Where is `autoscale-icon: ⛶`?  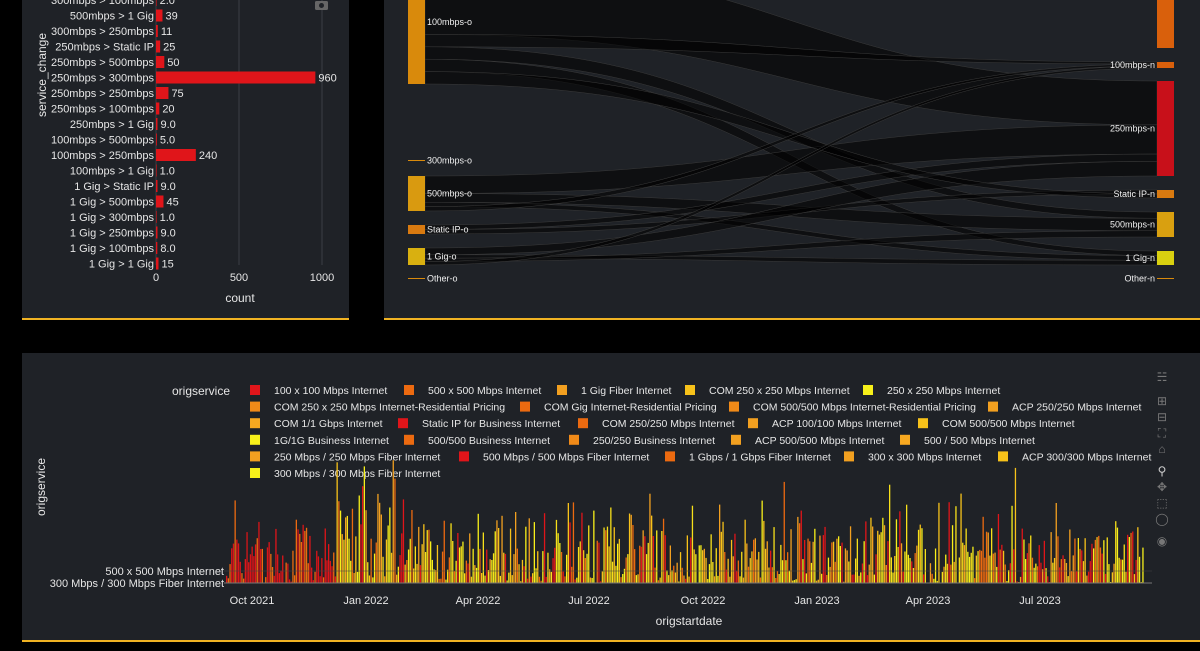
autoscale-icon: ⛶ is located at coordinates (1162, 433).